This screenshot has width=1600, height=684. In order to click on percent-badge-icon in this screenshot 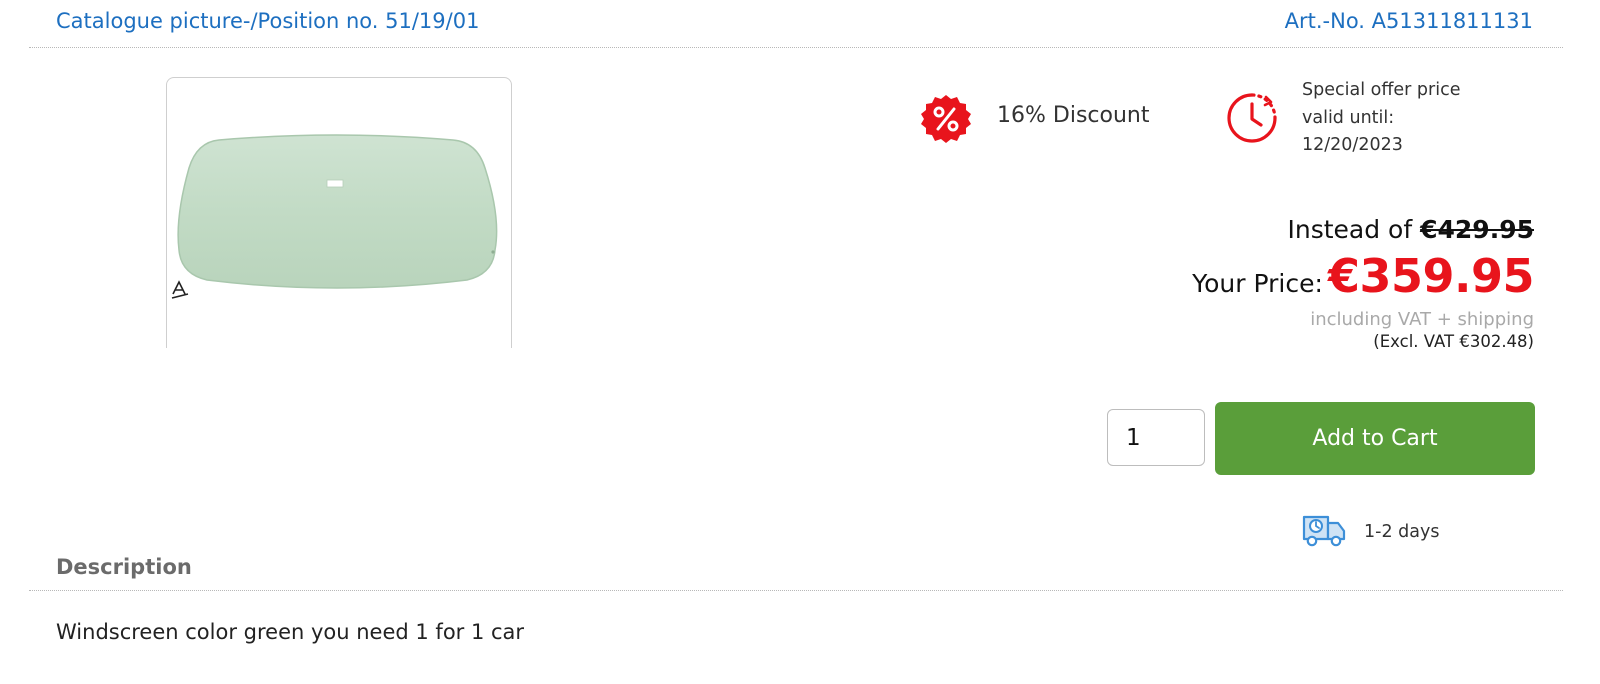, I will do `click(946, 119)`.